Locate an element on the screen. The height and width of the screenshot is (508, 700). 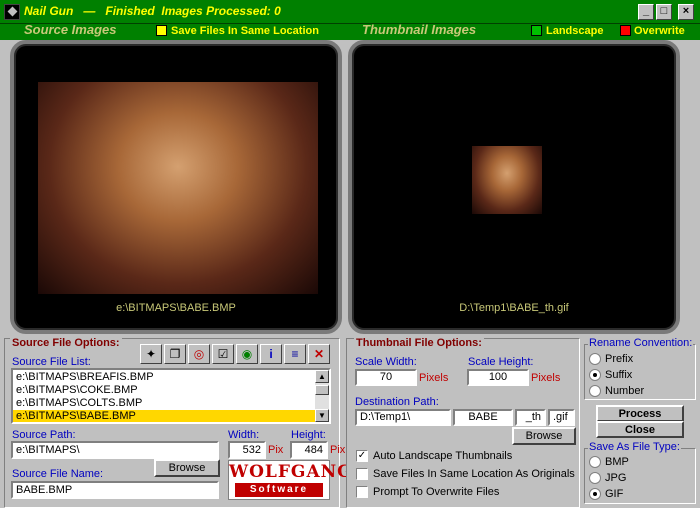
landscape-indicator is located at coordinates (536, 30).